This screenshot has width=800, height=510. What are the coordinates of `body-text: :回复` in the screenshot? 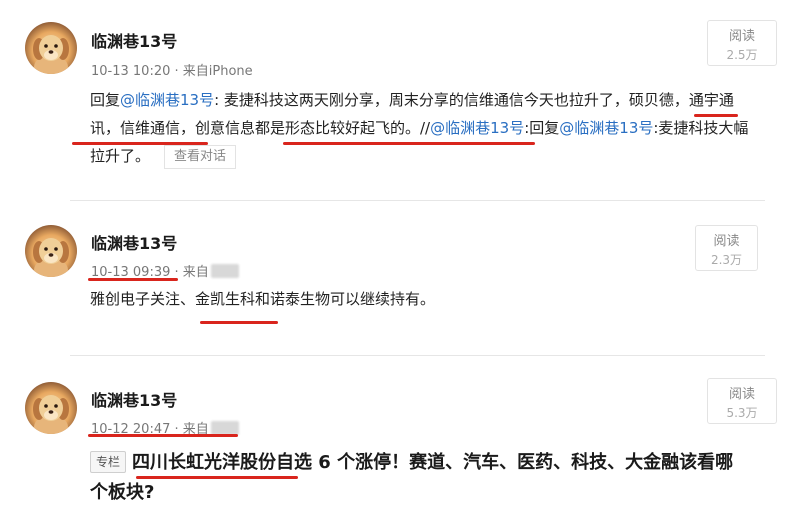 It's located at (542, 128).